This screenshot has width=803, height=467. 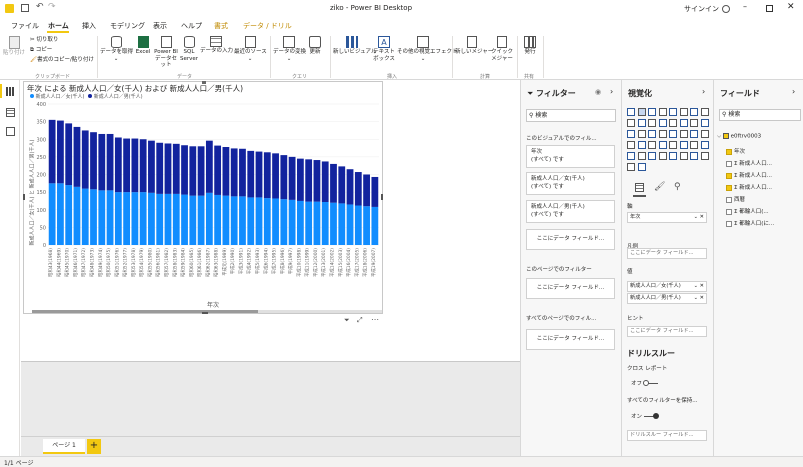 What do you see at coordinates (250, 49) in the screenshot?
I see `recent-sources-button: 最近のソース ⌄` at bounding box center [250, 49].